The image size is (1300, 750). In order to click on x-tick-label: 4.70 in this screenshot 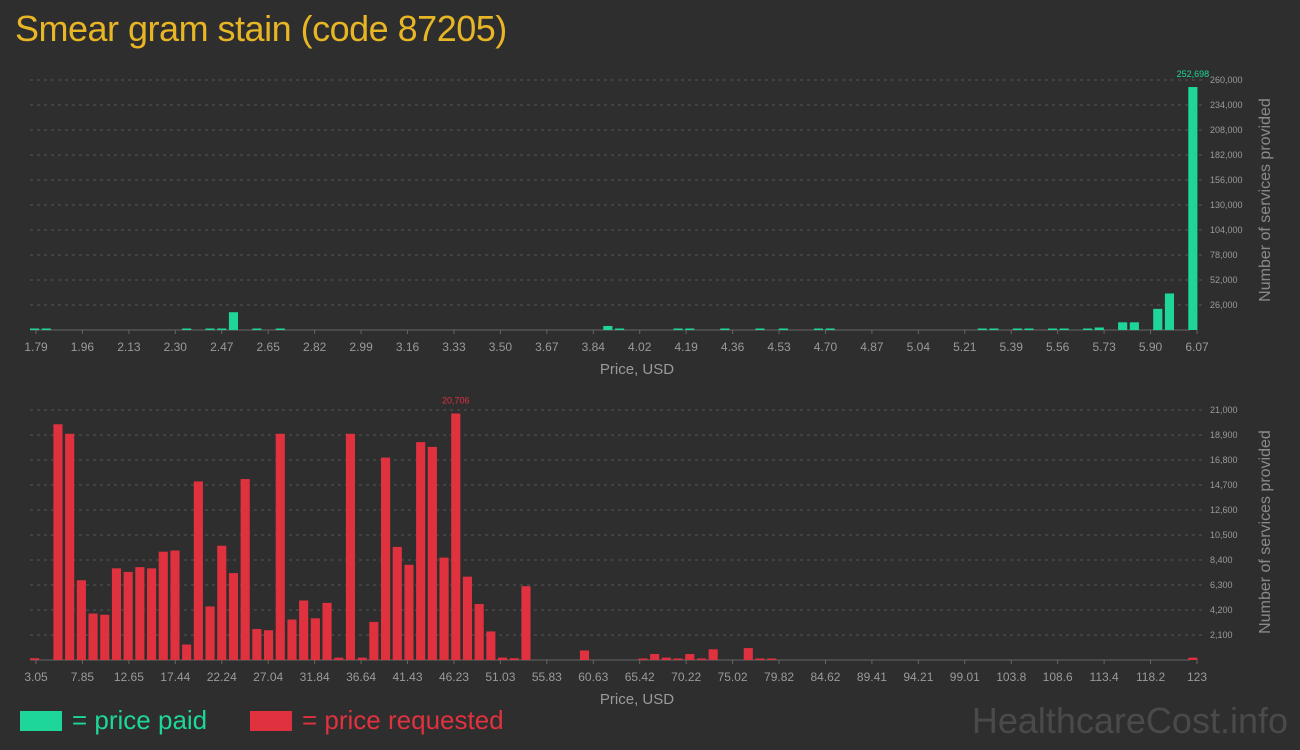, I will do `click(826, 347)`.